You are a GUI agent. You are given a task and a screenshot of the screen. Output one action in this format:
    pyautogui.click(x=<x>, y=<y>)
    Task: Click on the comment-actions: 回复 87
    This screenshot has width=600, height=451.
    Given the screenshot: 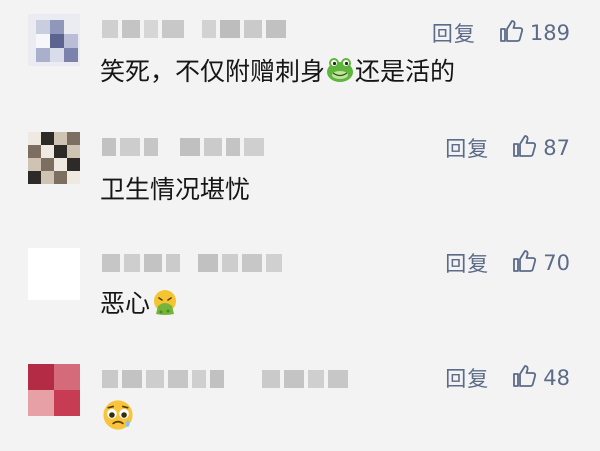 What is the action you would take?
    pyautogui.click(x=507, y=148)
    